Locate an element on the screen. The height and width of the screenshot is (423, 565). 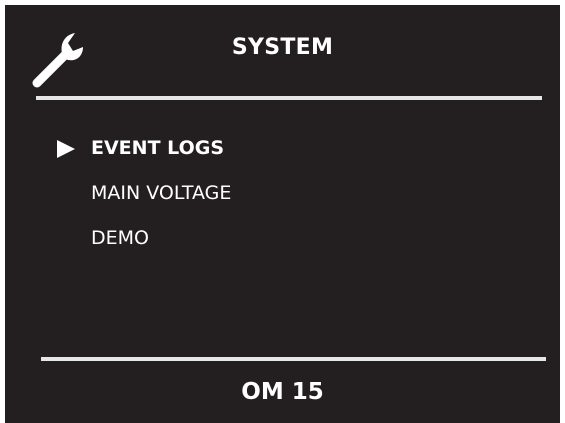
menu-item-event-logs: EVENT LOGS is located at coordinates (157, 148).